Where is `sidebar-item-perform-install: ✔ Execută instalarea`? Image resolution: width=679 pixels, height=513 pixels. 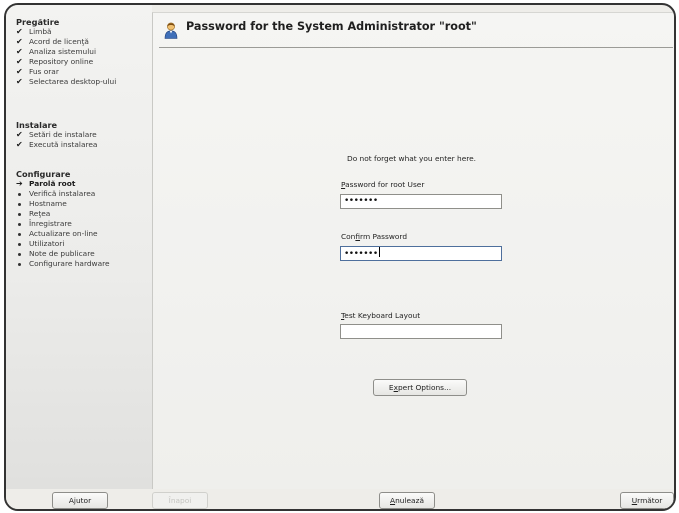
sidebar-item-perform-install: ✔ Execută instalarea is located at coordinates (57, 144).